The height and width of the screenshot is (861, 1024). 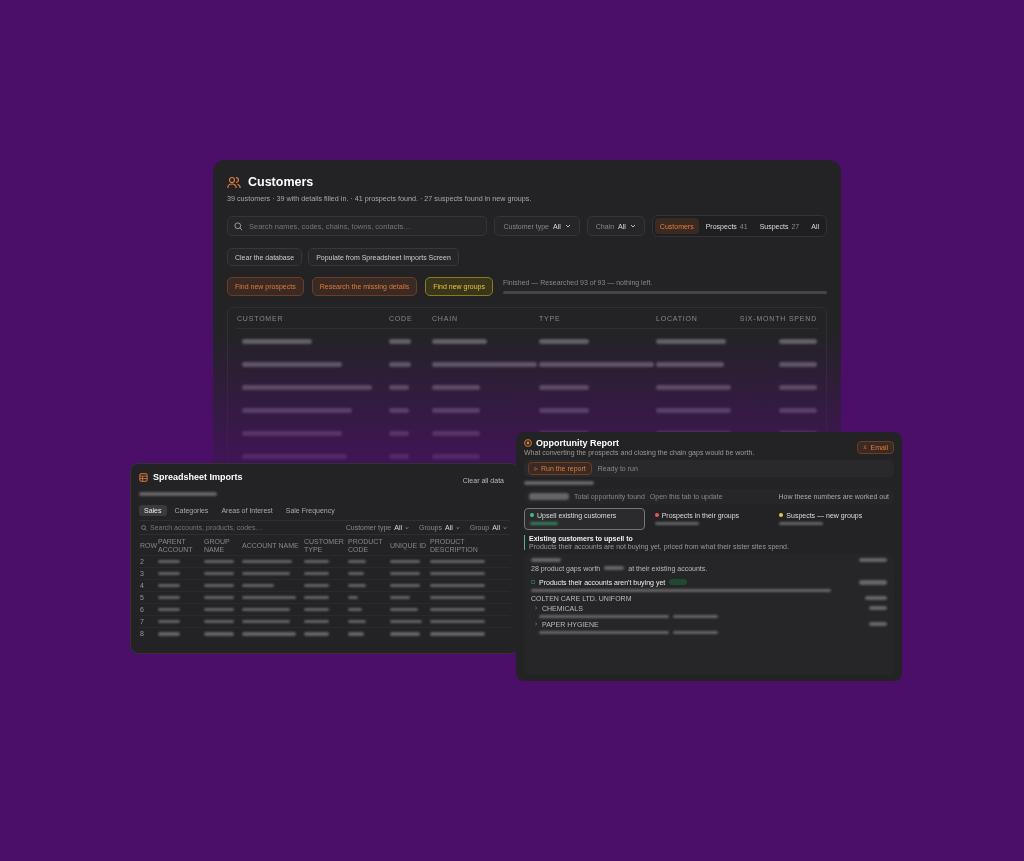 What do you see at coordinates (865, 447) in the screenshot?
I see `download-icon` at bounding box center [865, 447].